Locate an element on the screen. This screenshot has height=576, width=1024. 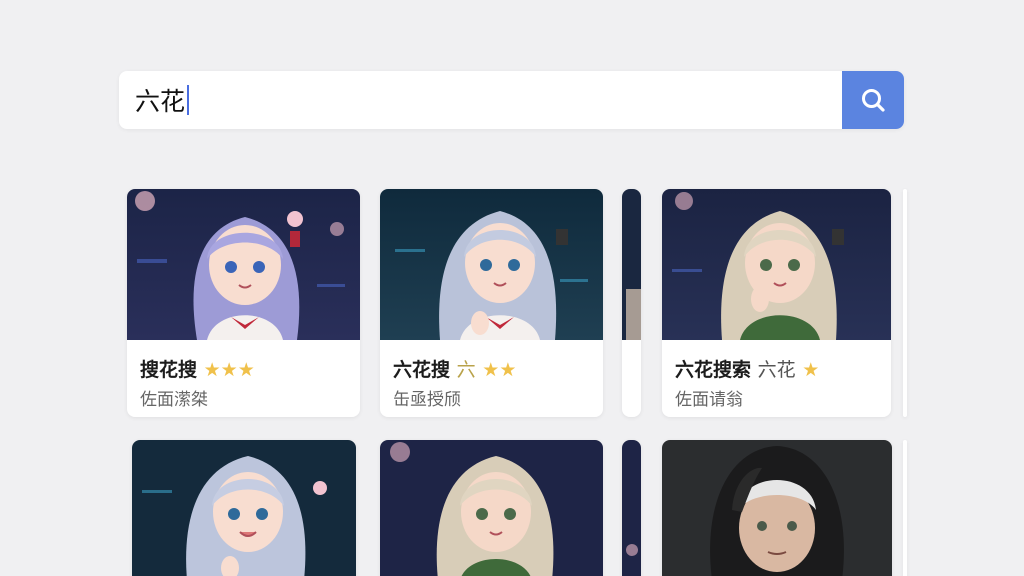
search-icon is located at coordinates (873, 100).